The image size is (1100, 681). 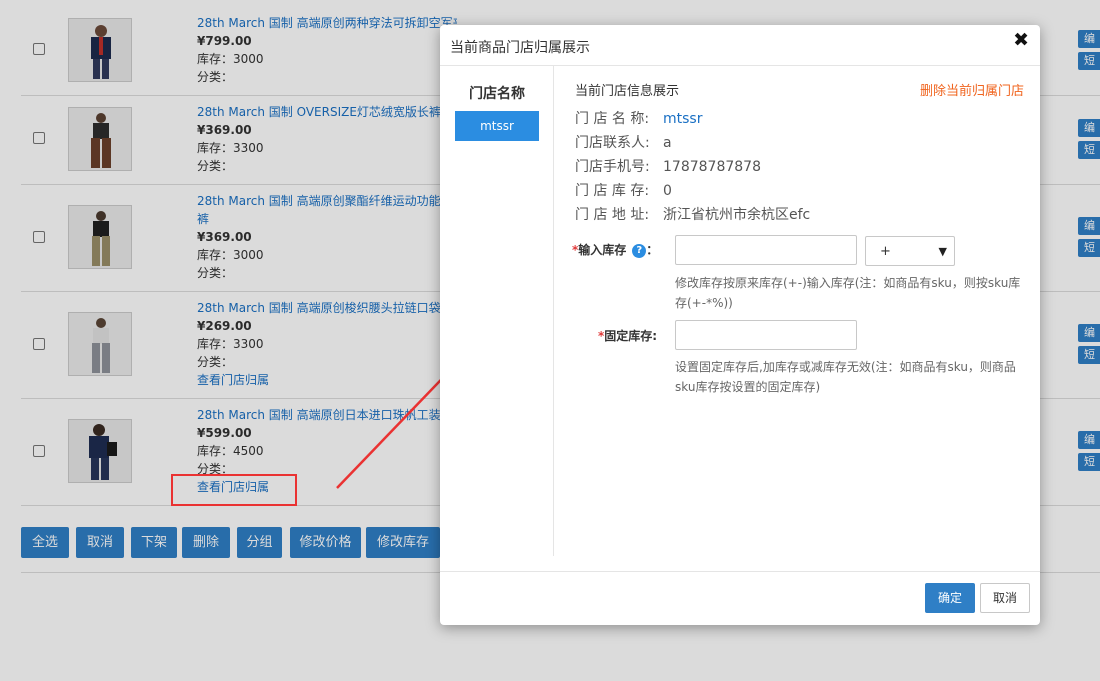 What do you see at coordinates (942, 251) in the screenshot?
I see `caret-down-icon: ▼` at bounding box center [942, 251].